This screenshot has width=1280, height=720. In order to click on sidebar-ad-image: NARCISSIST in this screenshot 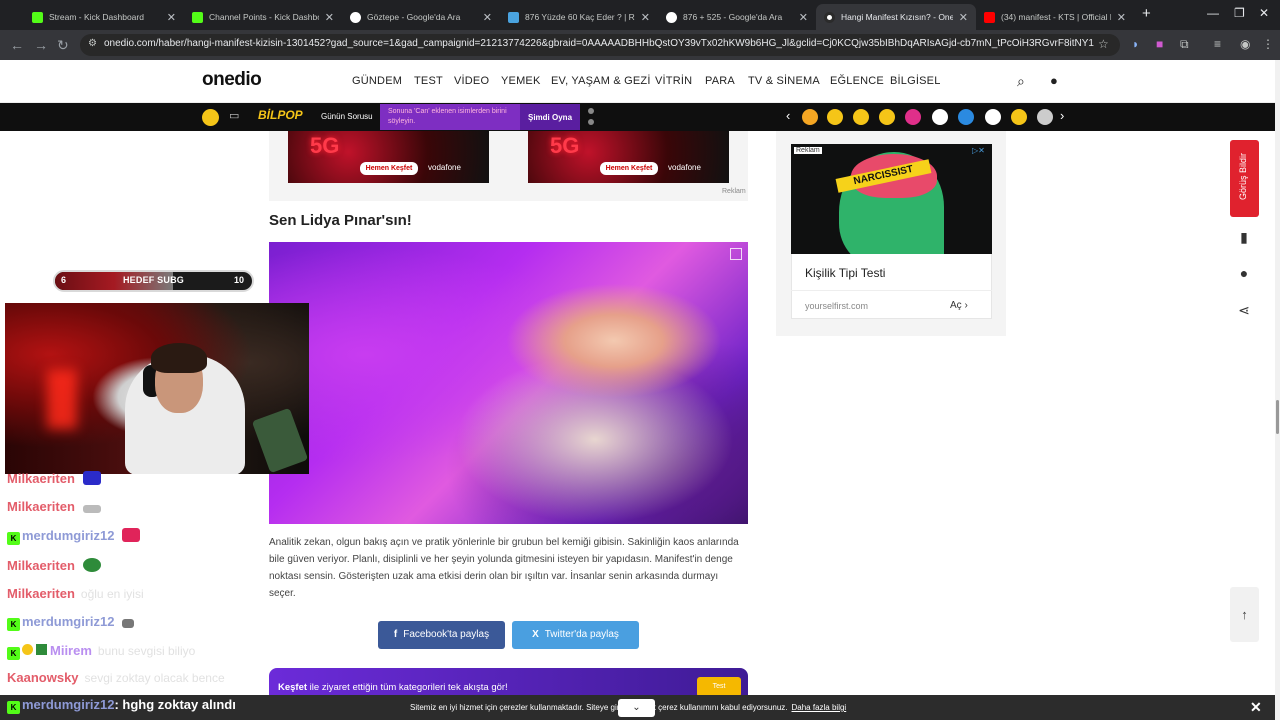, I will do `click(891, 199)`.